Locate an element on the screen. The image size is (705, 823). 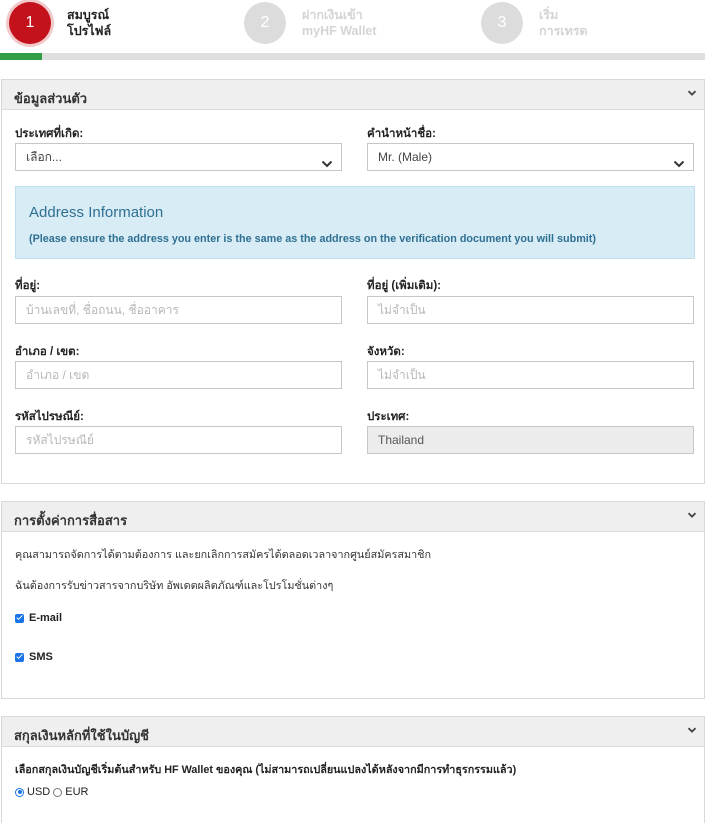
step-label: เริ่ม การเทรด is located at coordinates (563, 23).